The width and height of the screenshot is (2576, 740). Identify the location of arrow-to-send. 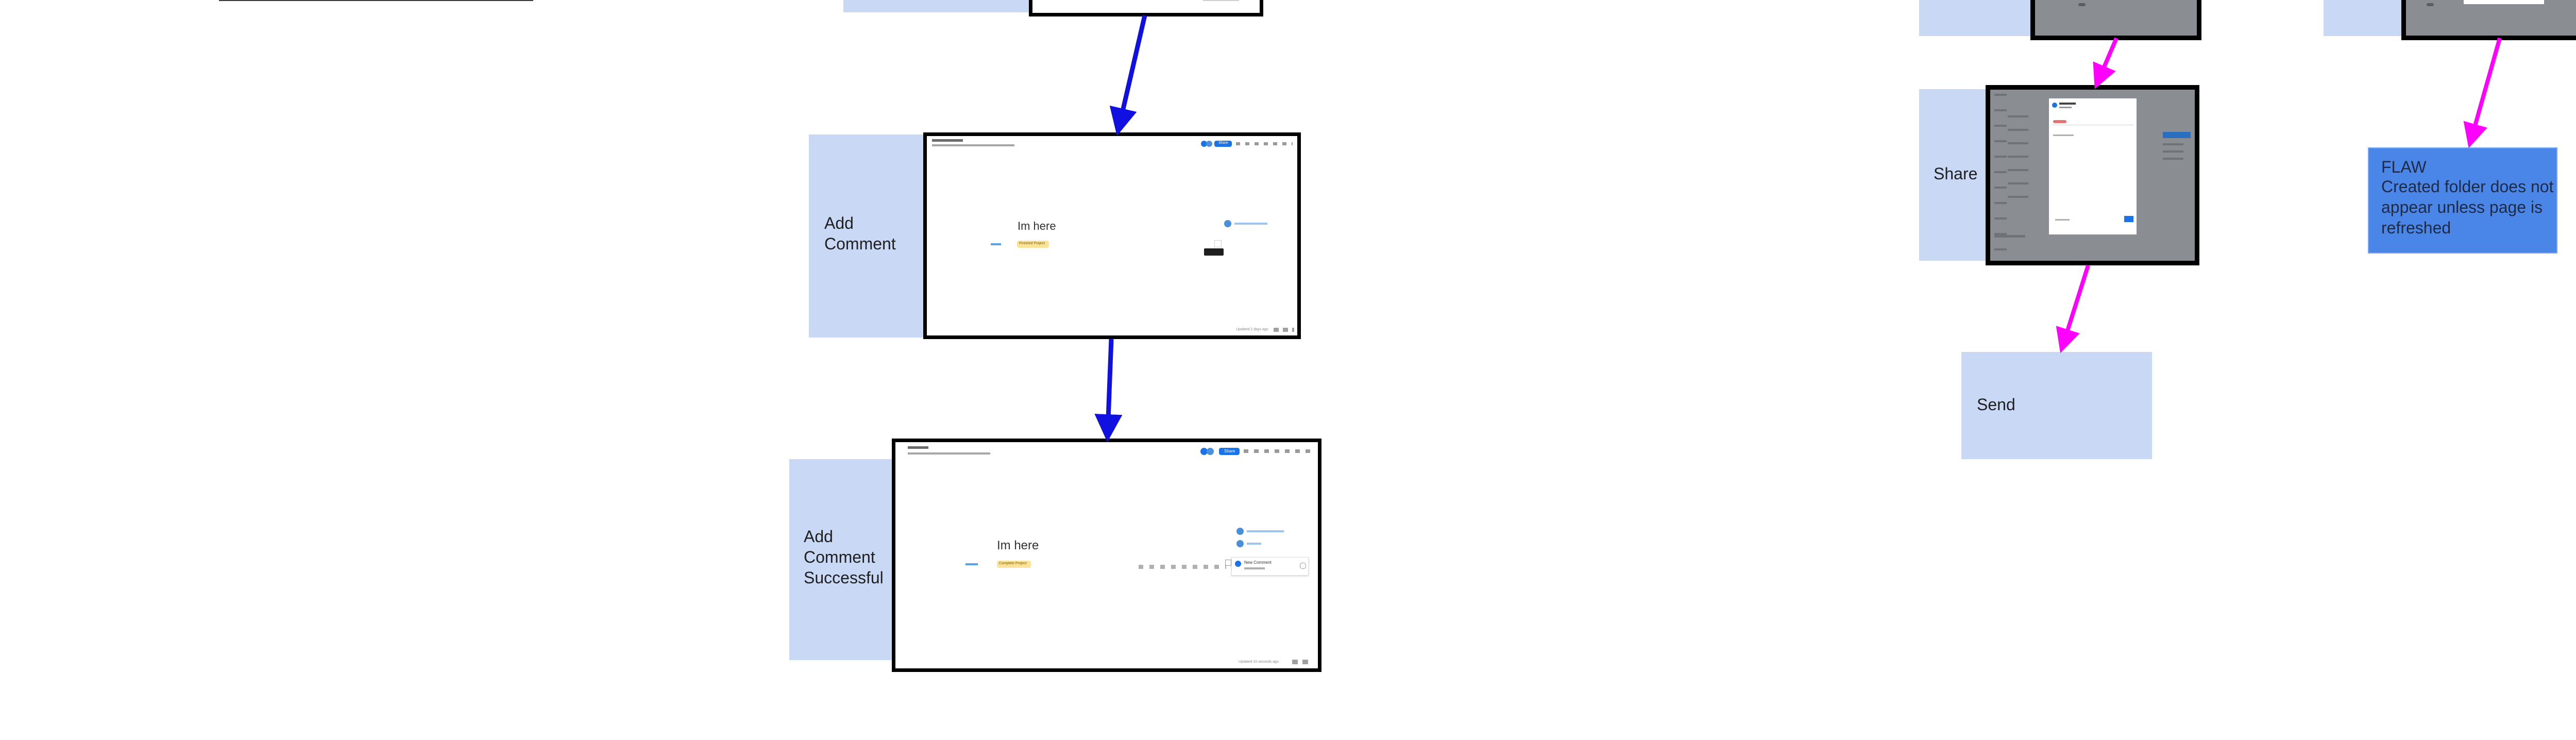
(2073, 309).